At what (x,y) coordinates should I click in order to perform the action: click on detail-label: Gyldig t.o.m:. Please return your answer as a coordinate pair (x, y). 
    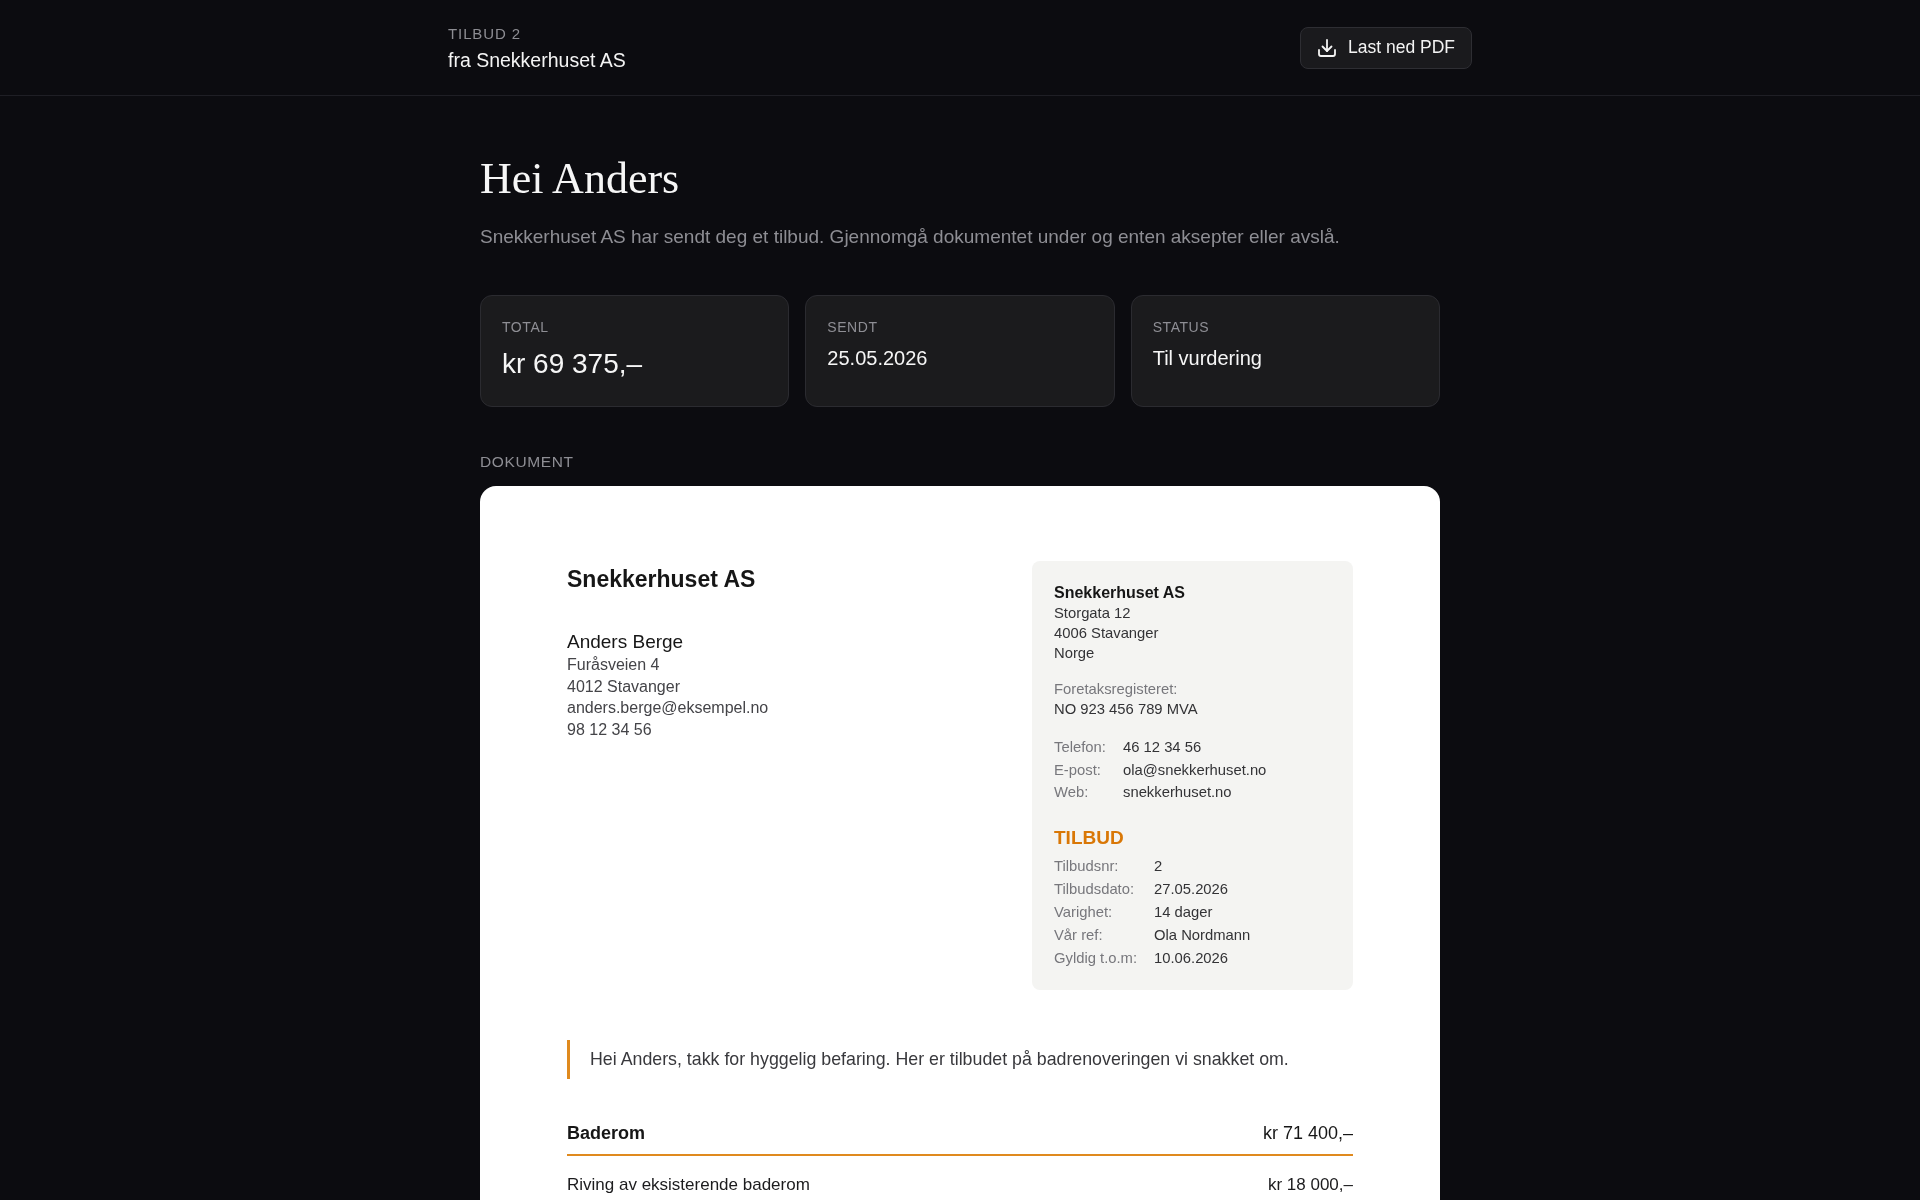
    Looking at the image, I should click on (1096, 958).